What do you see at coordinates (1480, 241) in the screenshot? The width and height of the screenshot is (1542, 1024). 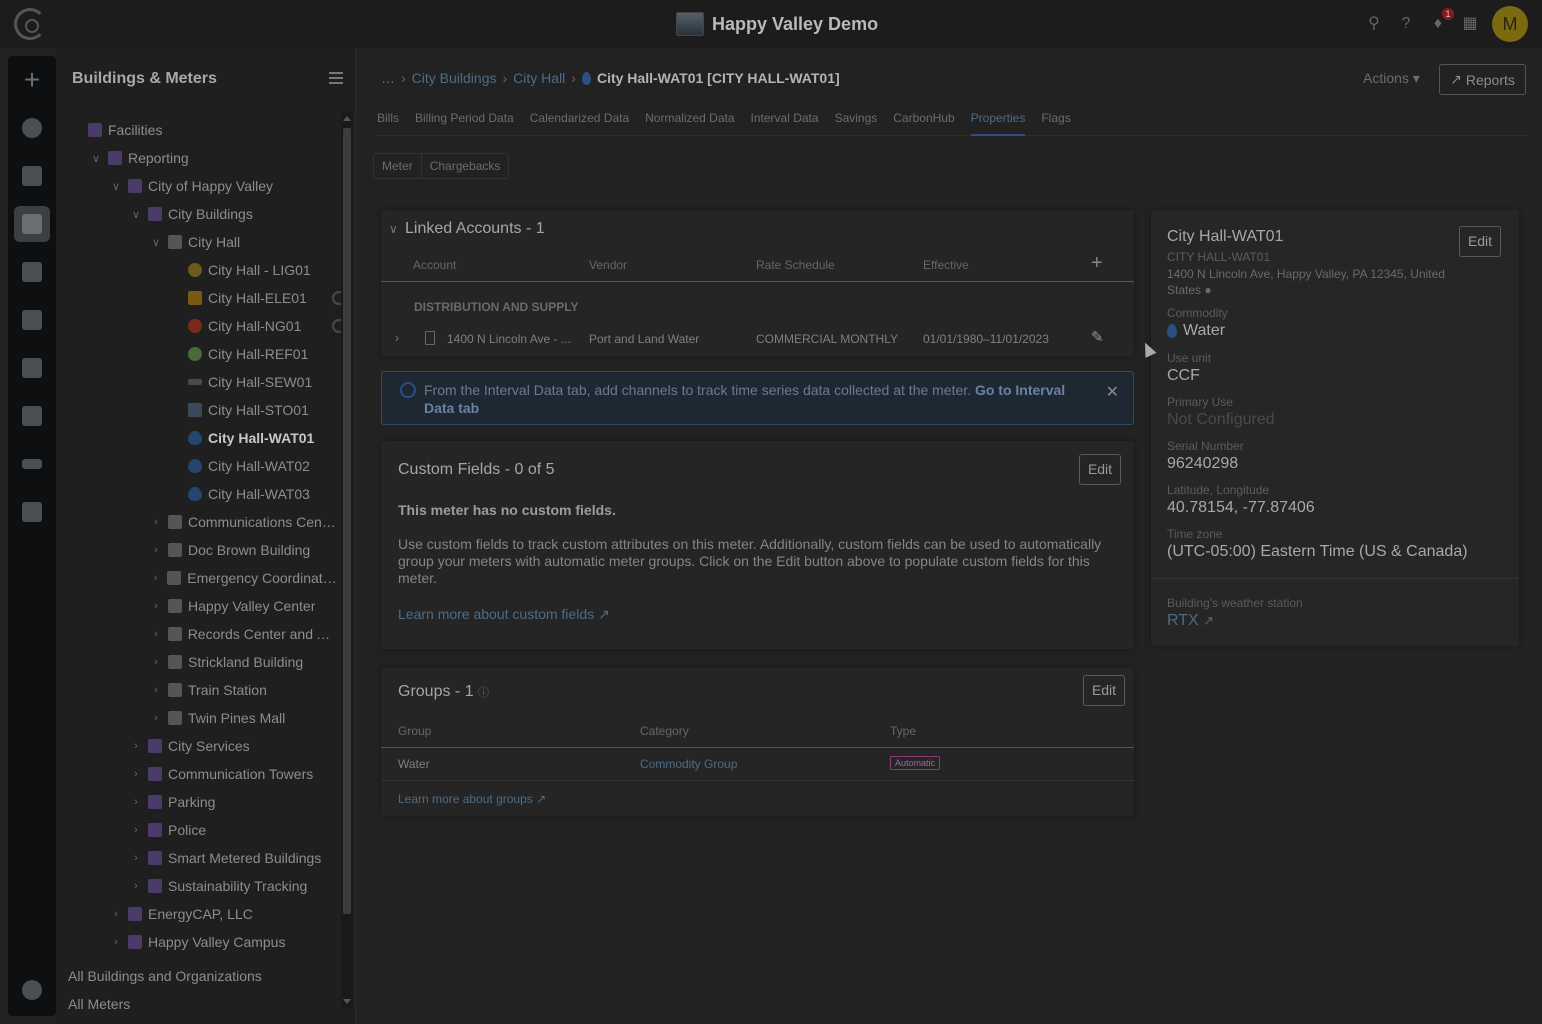 I see `meter-info-edit-button: Edit` at bounding box center [1480, 241].